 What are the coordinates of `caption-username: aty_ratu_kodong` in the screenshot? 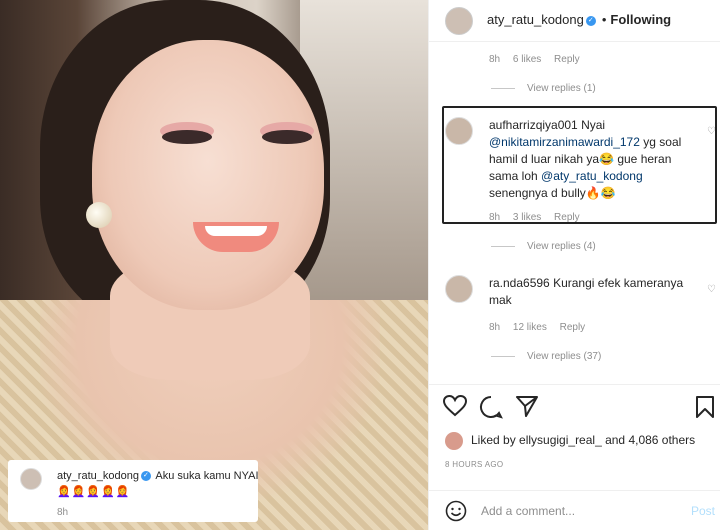 It's located at (98, 476).